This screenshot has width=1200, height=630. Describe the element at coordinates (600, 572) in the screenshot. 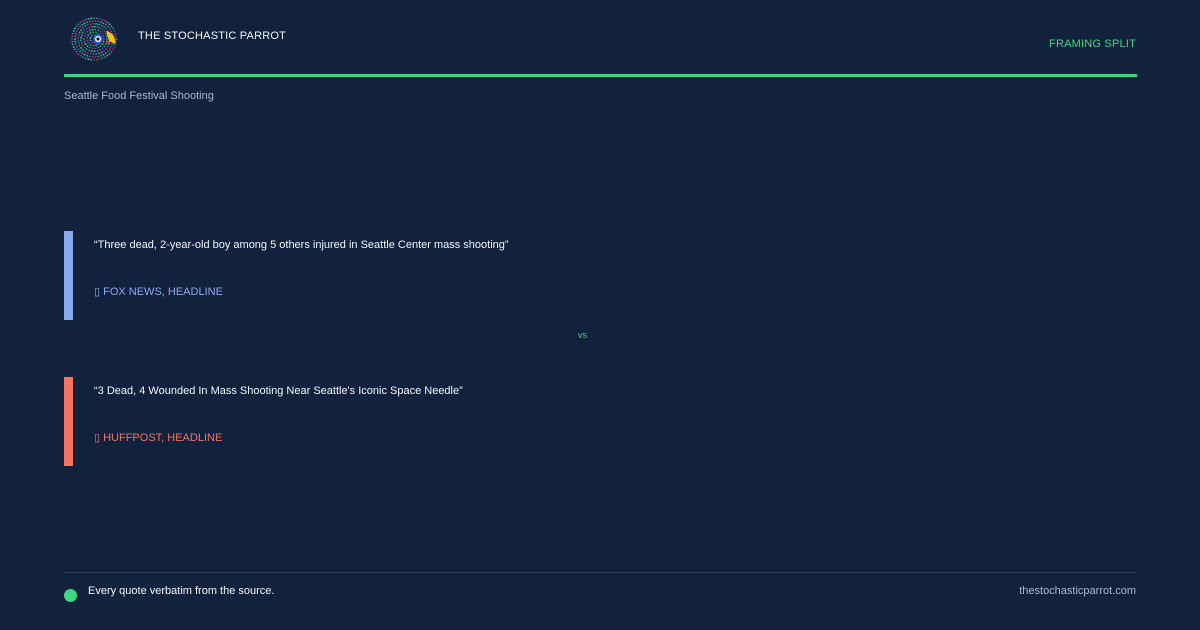

I see `footer-divider` at that location.